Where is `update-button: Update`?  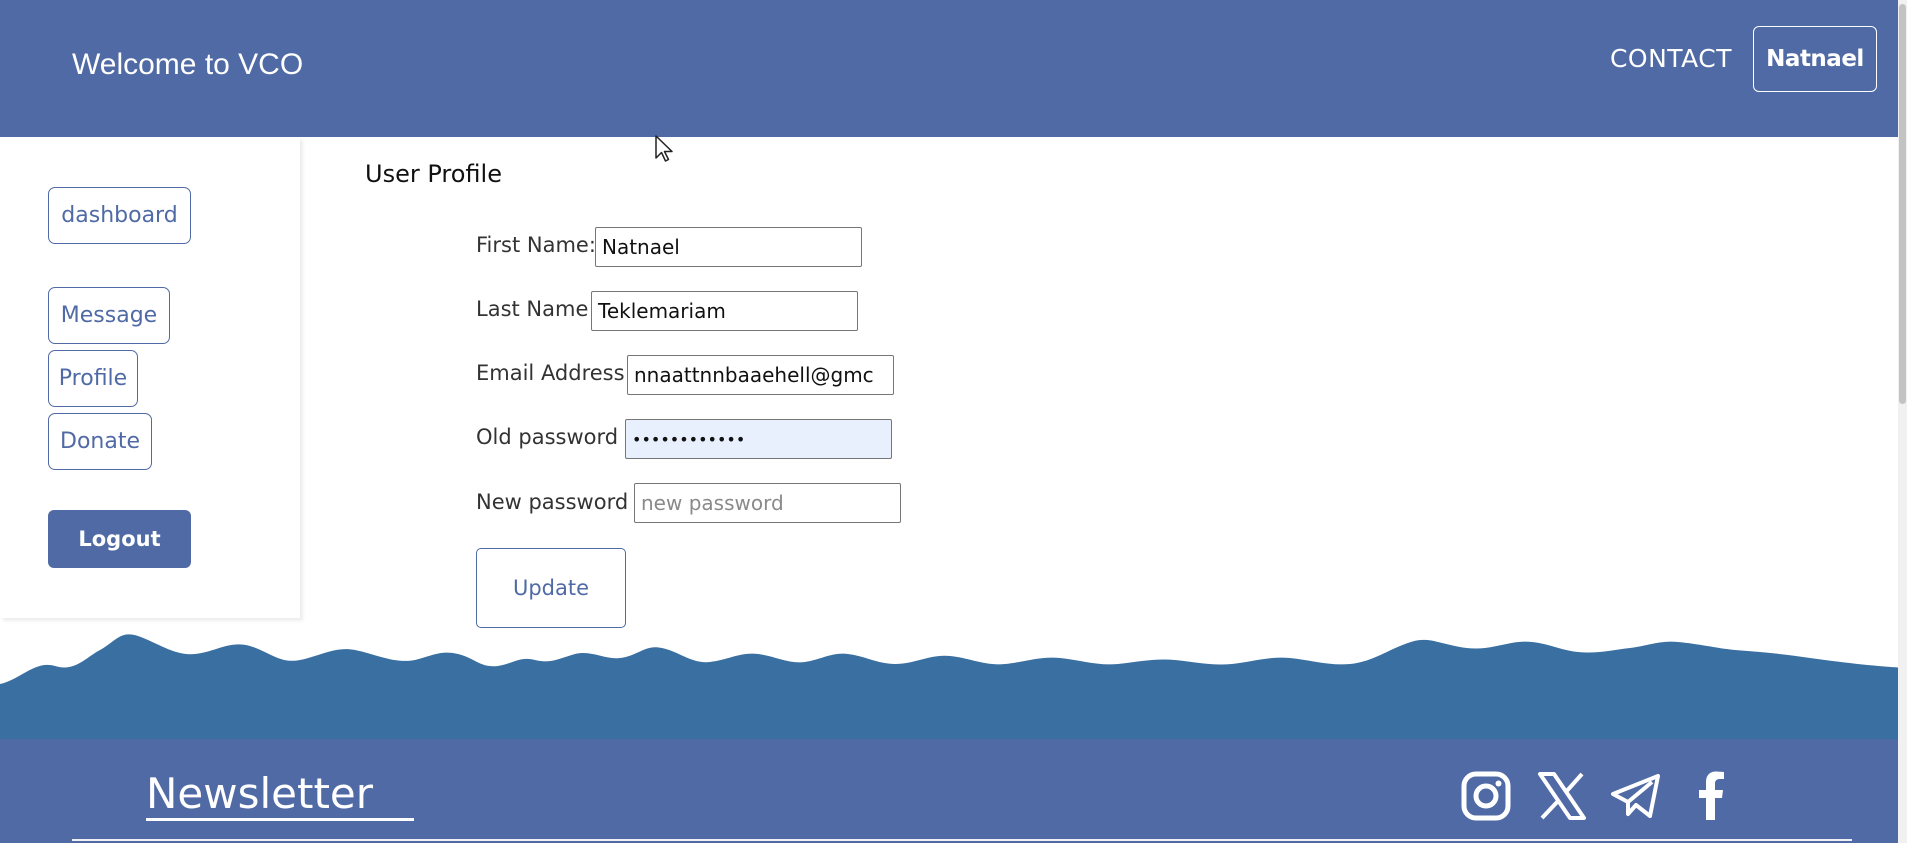
update-button: Update is located at coordinates (551, 588).